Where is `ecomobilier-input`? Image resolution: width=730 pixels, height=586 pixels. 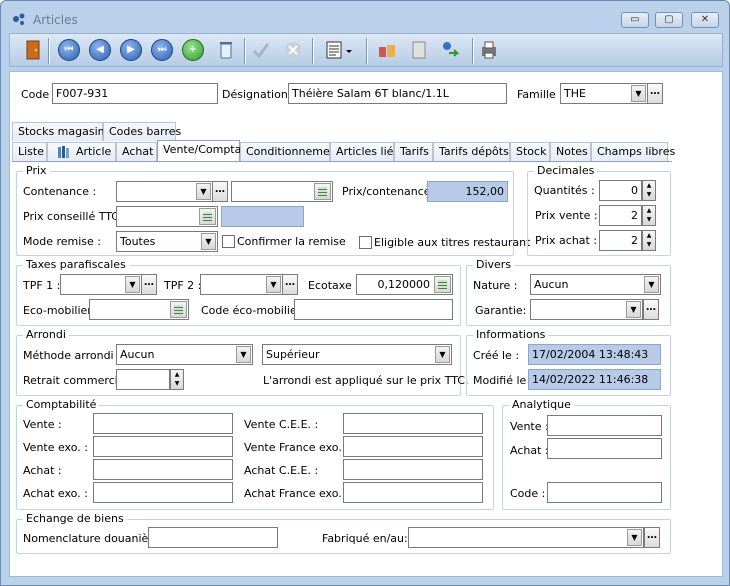 ecomobilier-input is located at coordinates (139, 309).